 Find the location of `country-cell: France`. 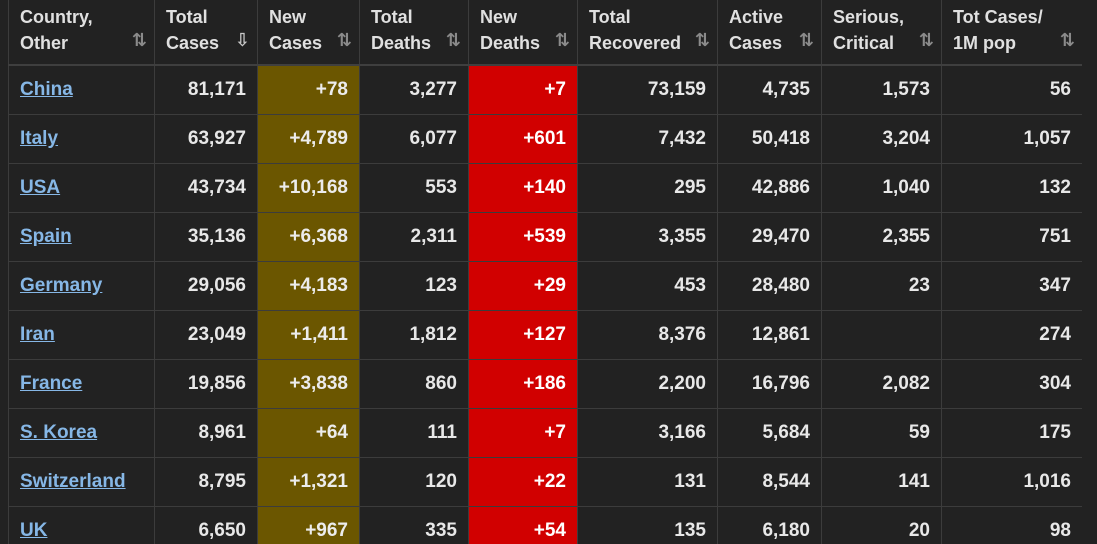

country-cell: France is located at coordinates (81, 384).